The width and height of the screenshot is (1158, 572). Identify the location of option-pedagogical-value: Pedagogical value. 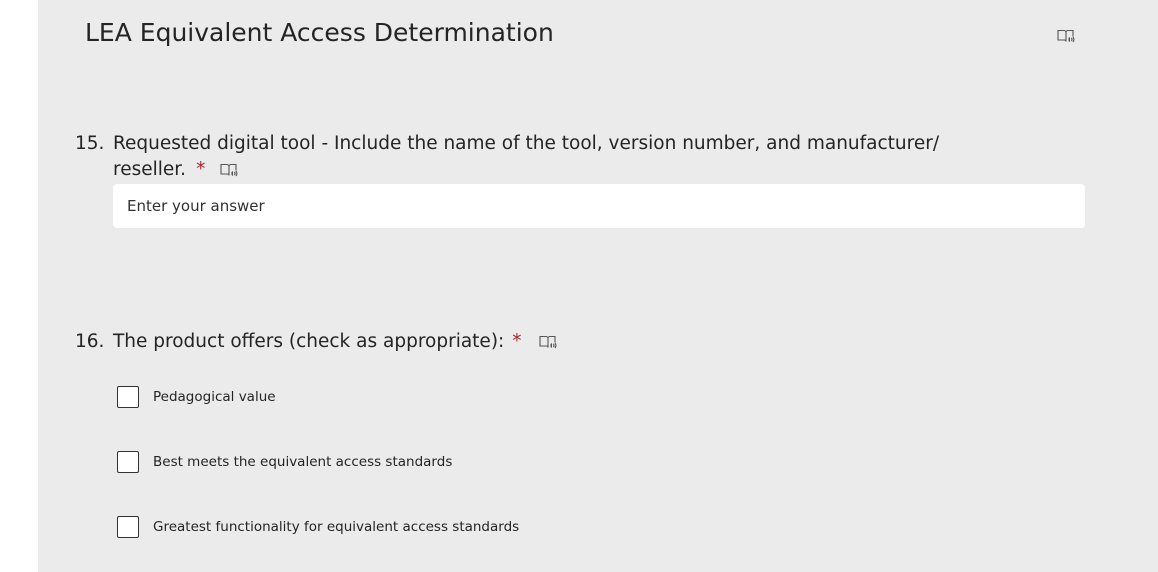
(196, 397).